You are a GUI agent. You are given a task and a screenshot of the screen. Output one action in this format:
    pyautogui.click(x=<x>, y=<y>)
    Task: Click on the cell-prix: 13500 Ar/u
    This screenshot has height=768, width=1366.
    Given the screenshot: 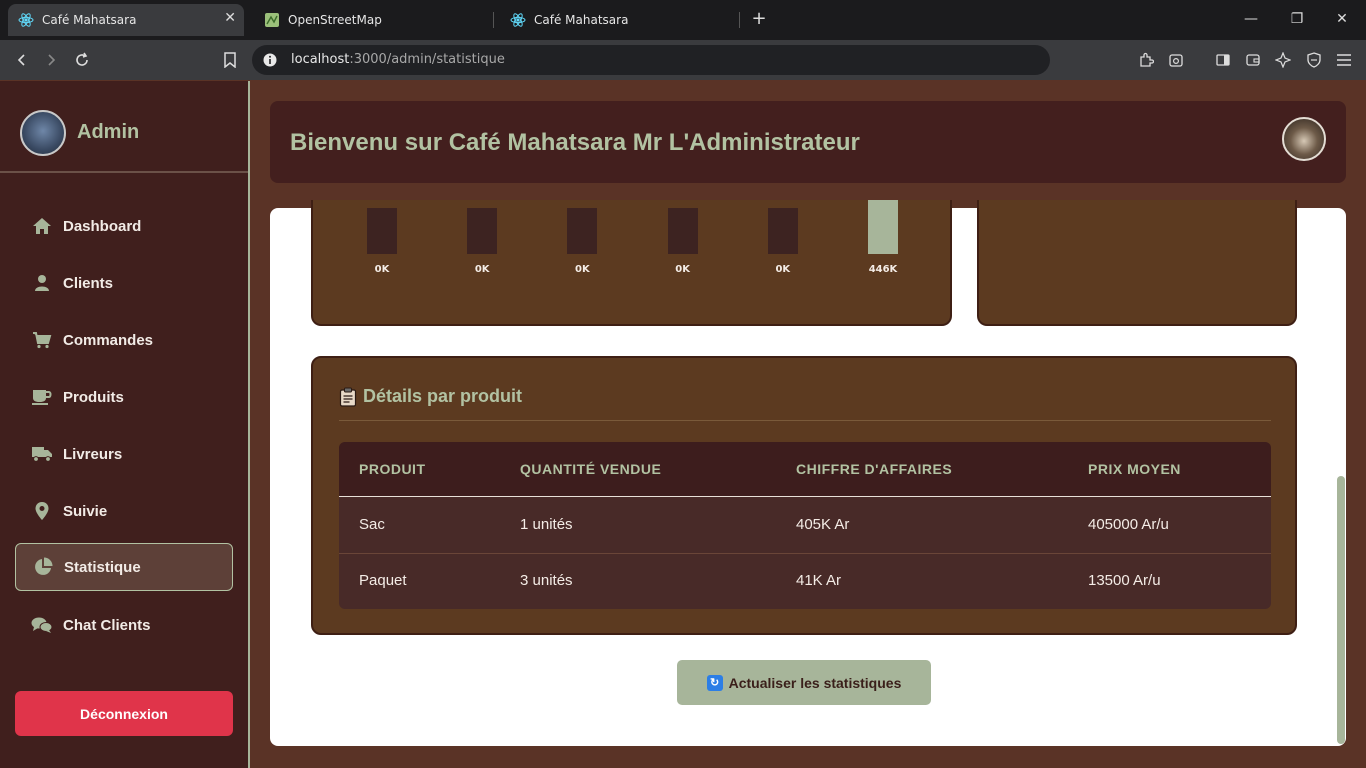 What is the action you would take?
    pyautogui.click(x=1124, y=580)
    